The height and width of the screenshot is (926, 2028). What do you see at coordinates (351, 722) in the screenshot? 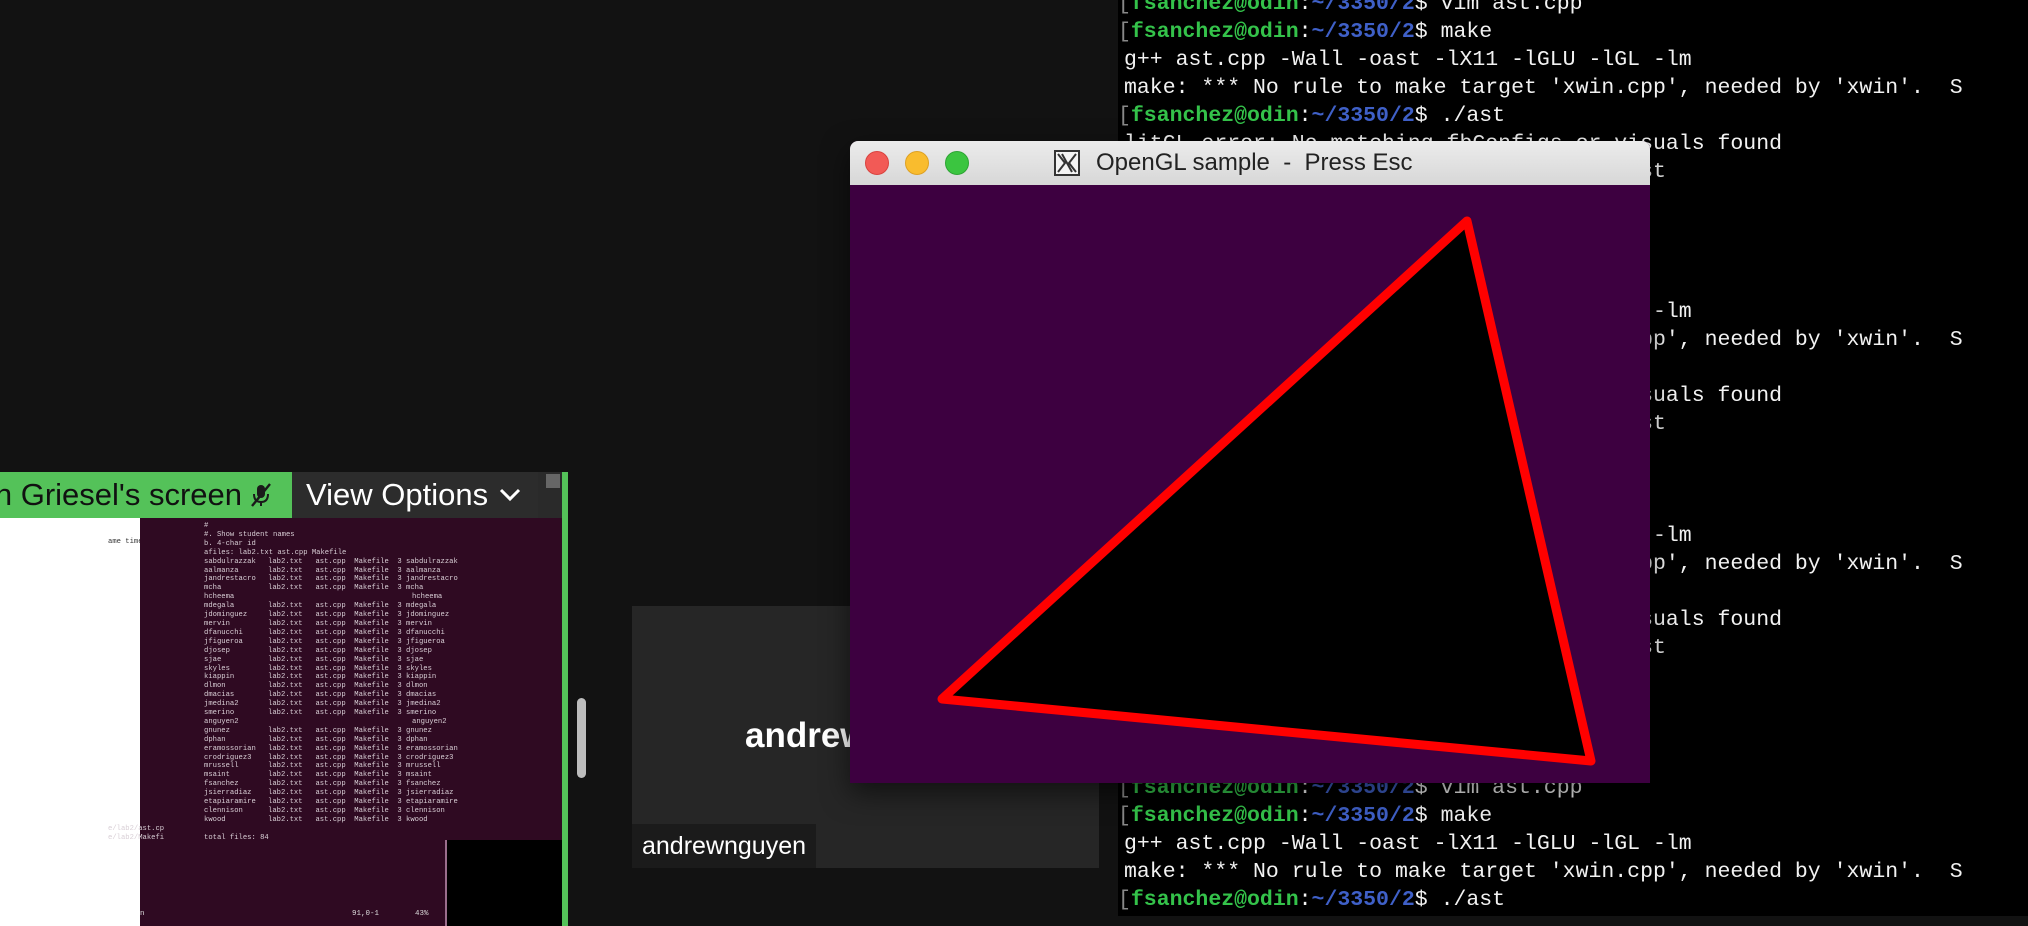
I see `shared-term-student-row: anguyen2 anguyen2` at bounding box center [351, 722].